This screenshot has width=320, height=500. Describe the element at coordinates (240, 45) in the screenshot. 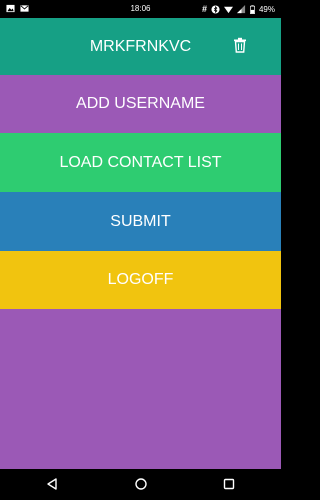

I see `trash-icon` at that location.